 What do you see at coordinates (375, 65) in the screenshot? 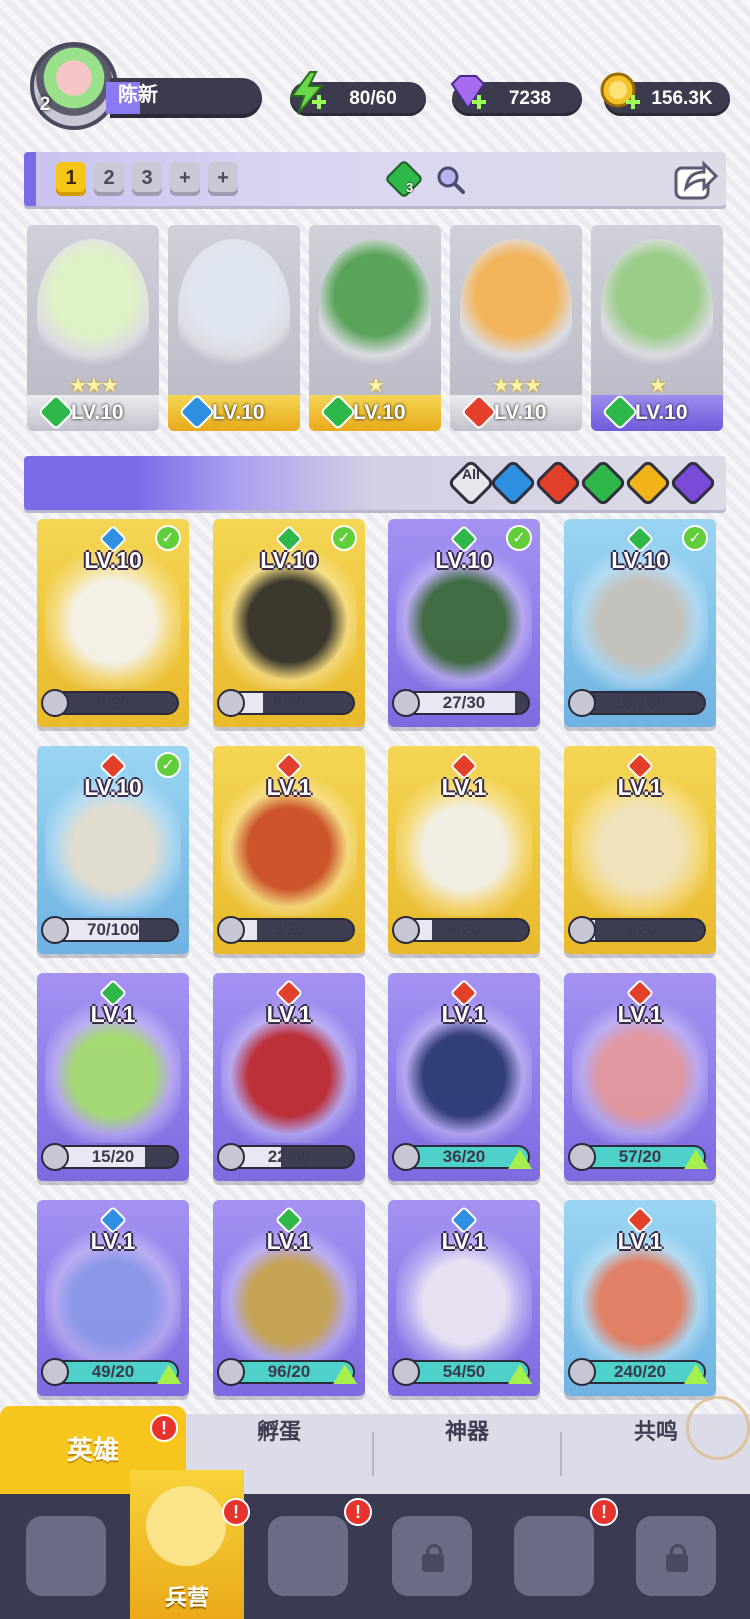
I see `top-bar: 2 陈新 80/60 7238 156.3K` at bounding box center [375, 65].